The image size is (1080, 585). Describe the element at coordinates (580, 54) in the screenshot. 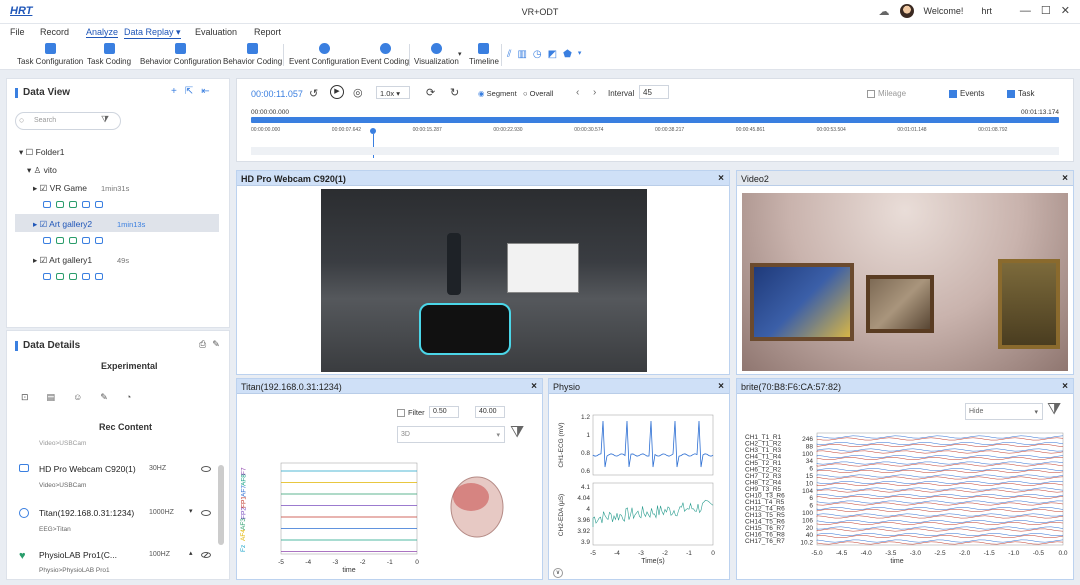

I see `more-dropdown-icon: ▾` at that location.